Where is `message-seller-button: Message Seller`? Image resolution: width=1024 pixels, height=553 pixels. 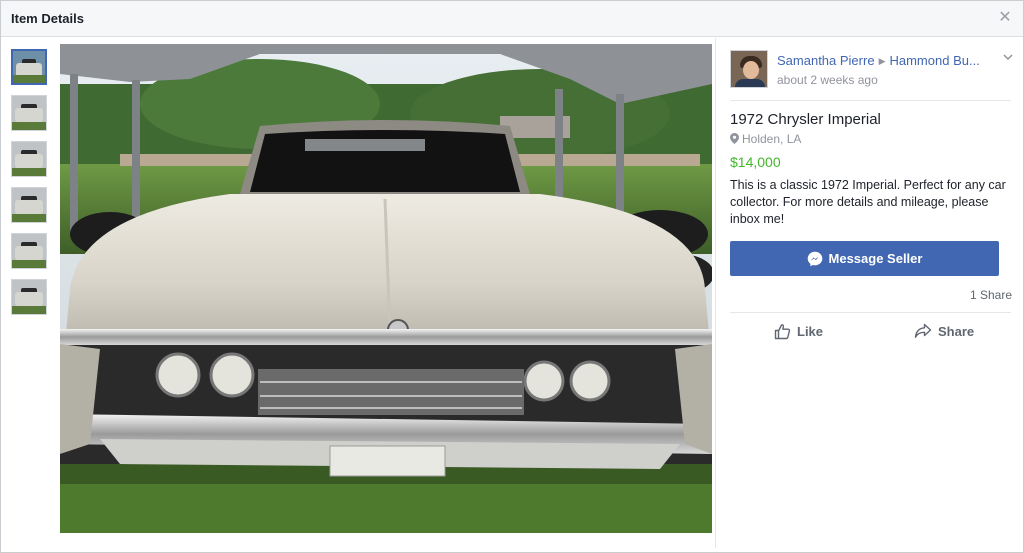 message-seller-button: Message Seller is located at coordinates (864, 258).